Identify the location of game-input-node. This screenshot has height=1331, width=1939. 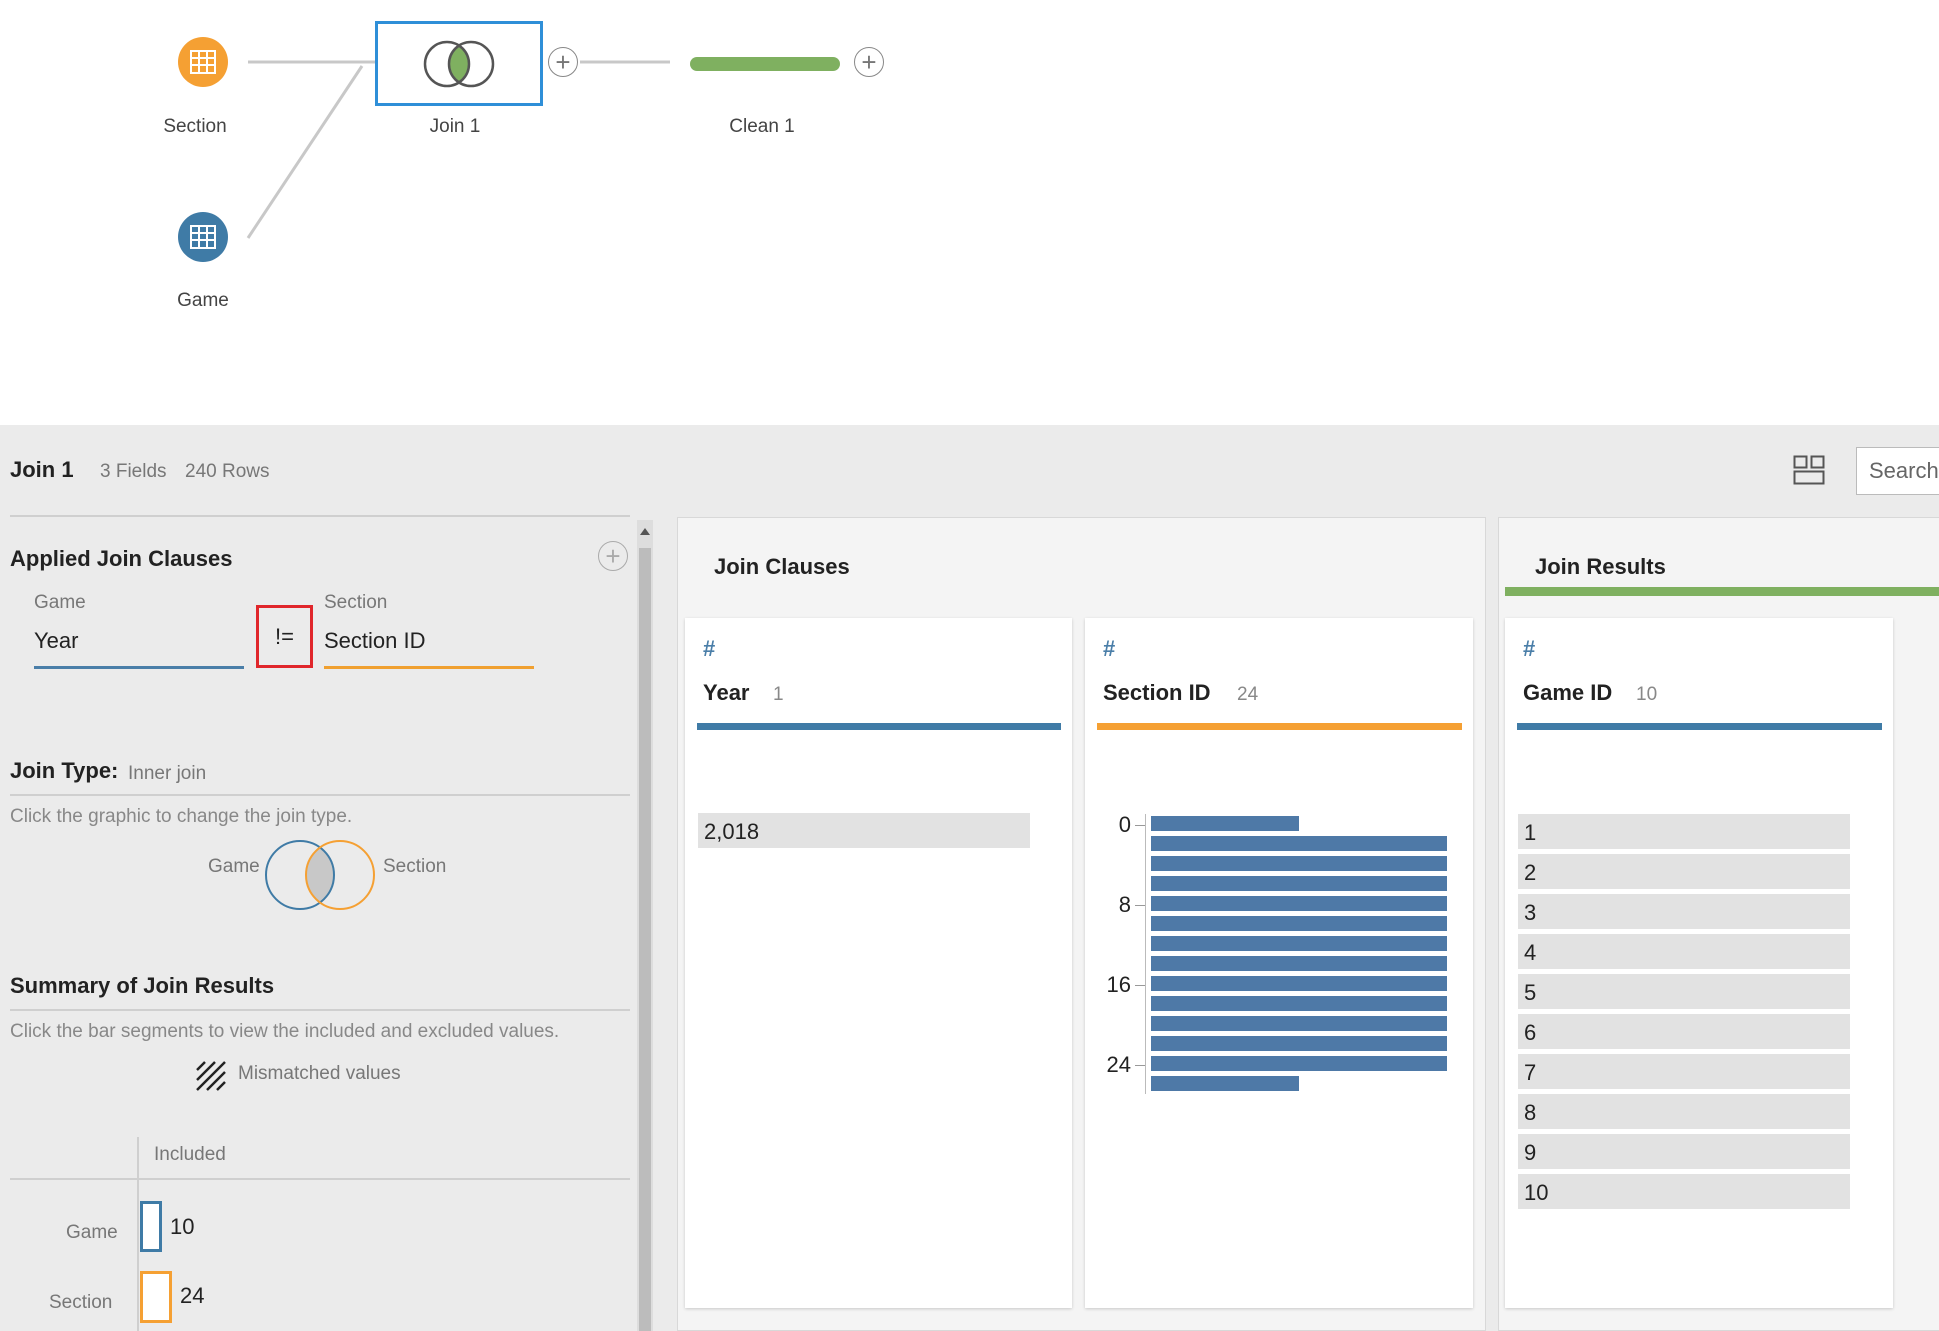
(203, 237).